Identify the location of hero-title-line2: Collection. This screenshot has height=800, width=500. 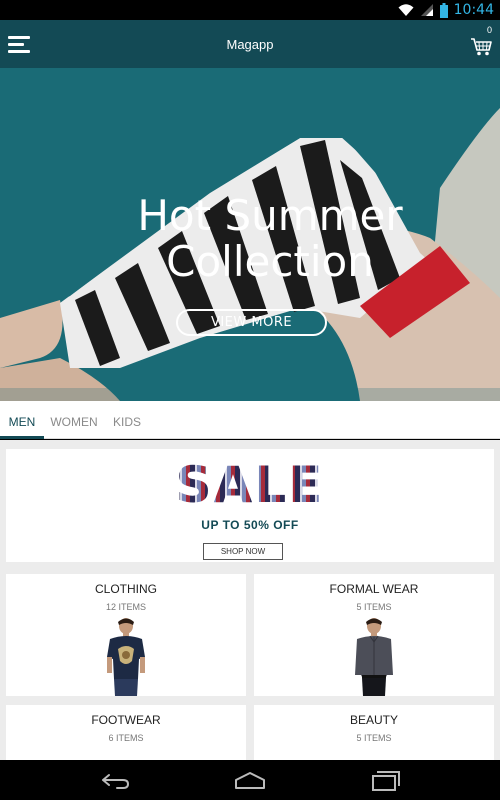
(270, 261).